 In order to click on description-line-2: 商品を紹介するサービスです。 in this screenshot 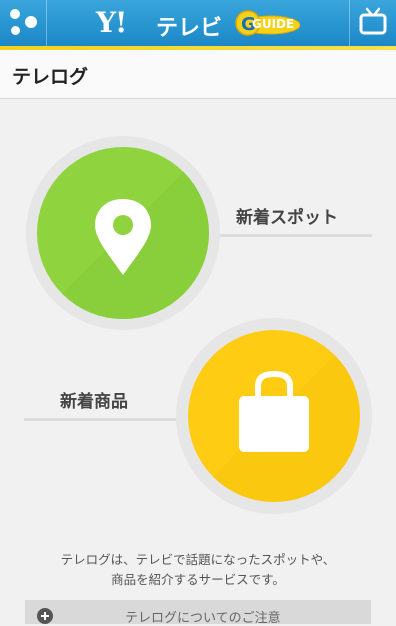, I will do `click(198, 579)`.